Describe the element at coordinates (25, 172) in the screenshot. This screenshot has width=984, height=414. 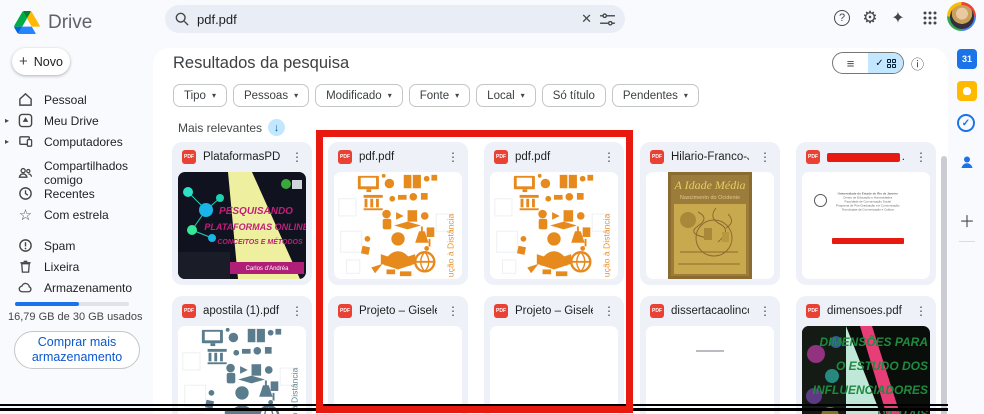
I see `people-icon` at that location.